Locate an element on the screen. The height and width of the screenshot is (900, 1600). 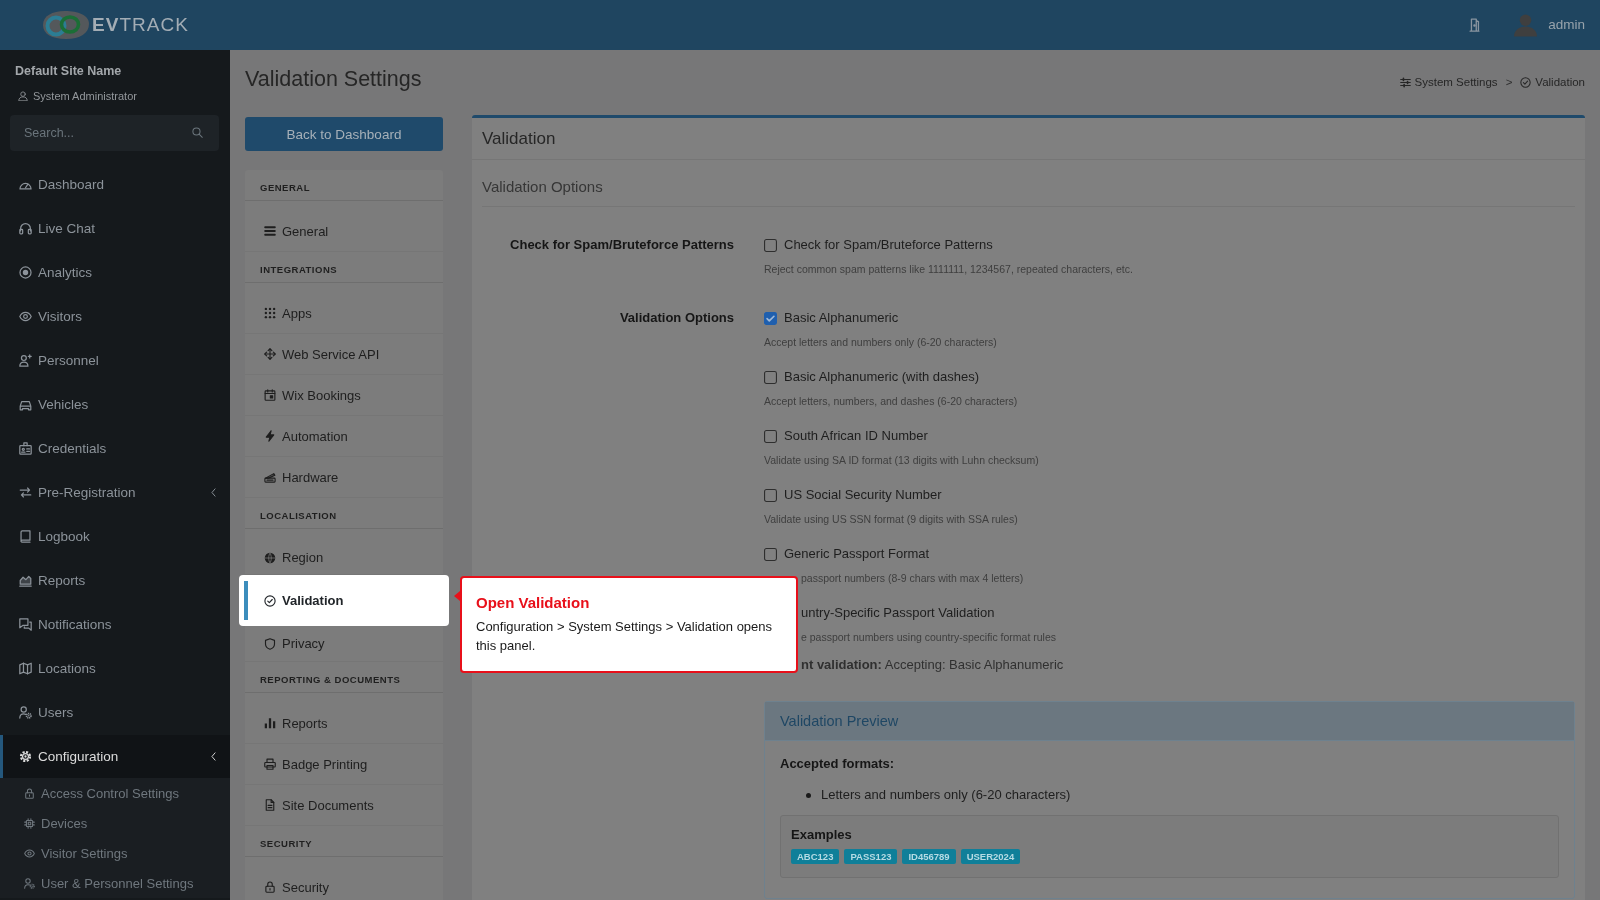
grid-icon is located at coordinates (270, 313).